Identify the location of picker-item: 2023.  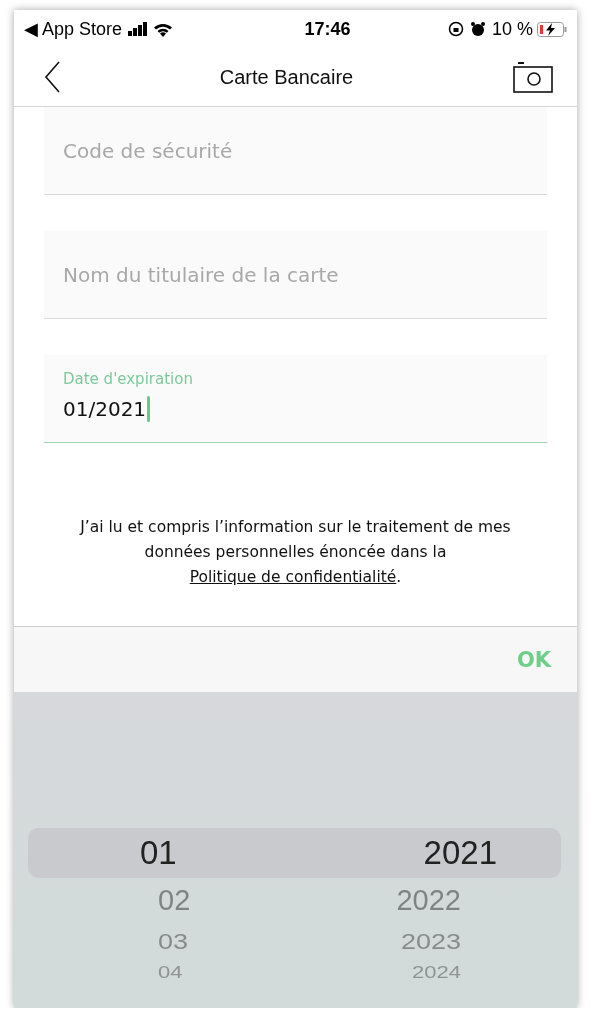
(430, 941).